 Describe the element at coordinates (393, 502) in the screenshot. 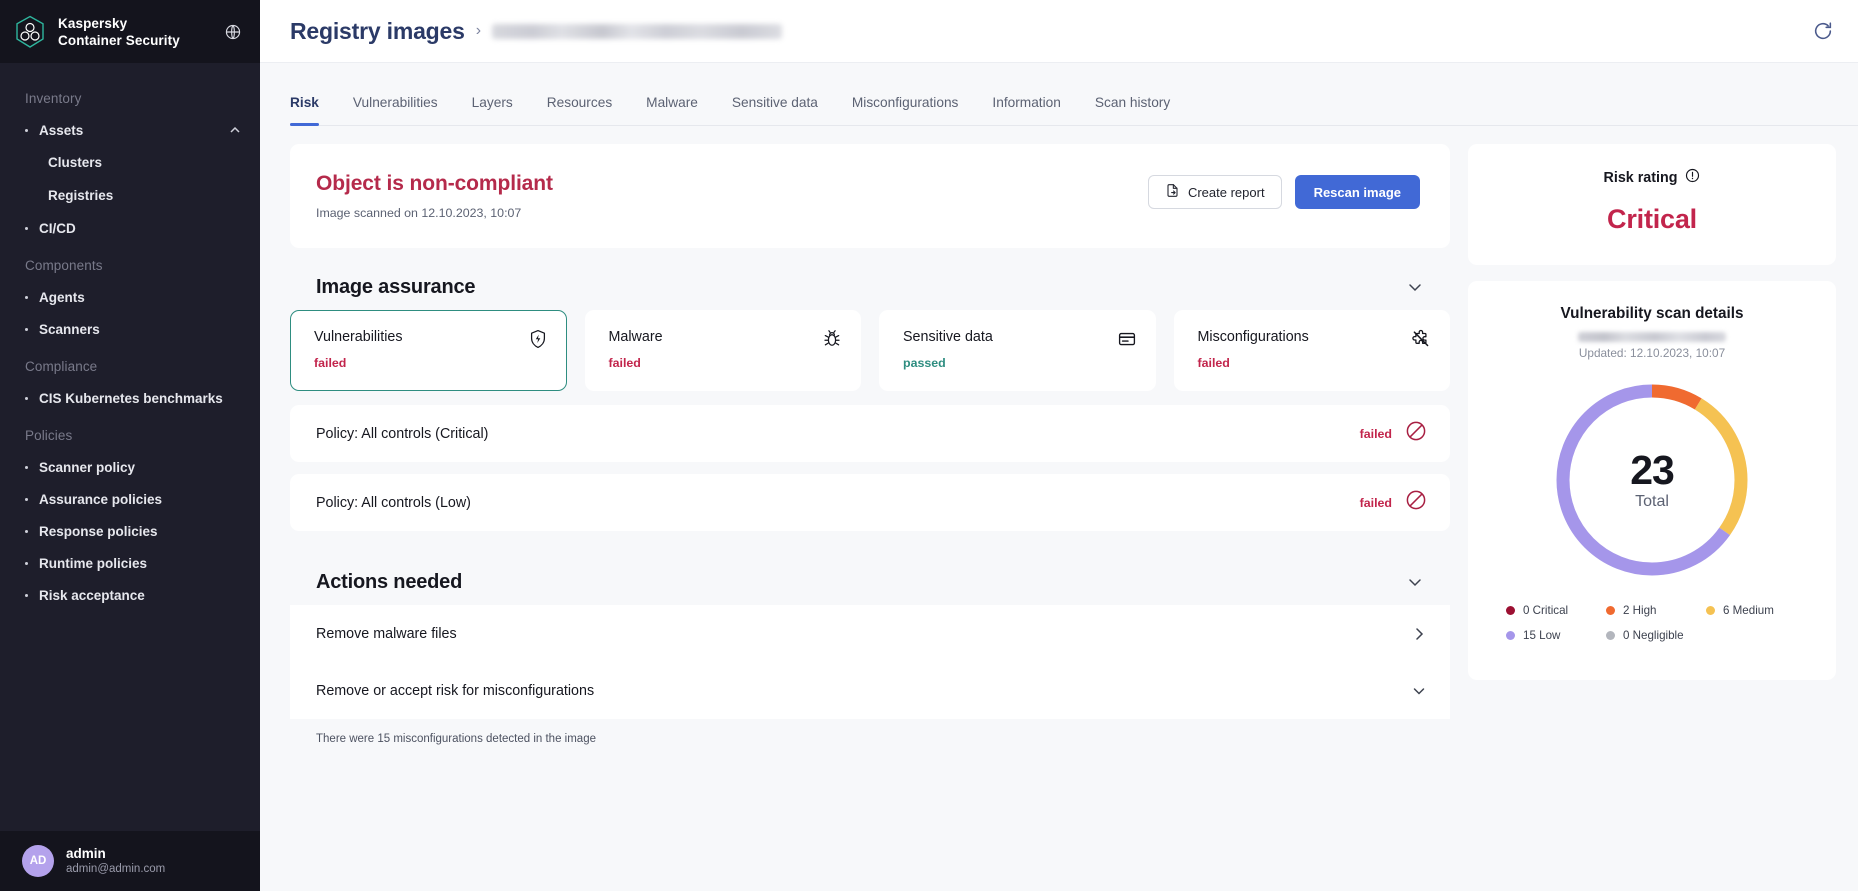

I see `policy-name: Policy: All controls (Low)` at that location.